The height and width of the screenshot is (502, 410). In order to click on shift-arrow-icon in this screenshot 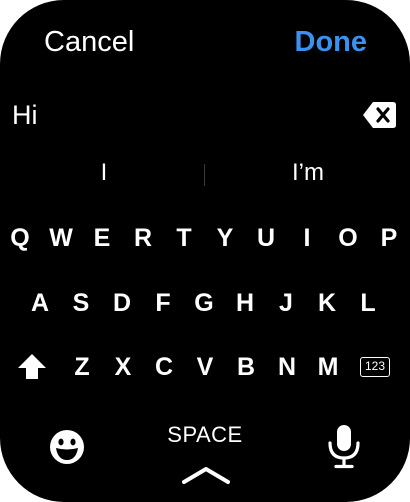, I will do `click(32, 367)`.